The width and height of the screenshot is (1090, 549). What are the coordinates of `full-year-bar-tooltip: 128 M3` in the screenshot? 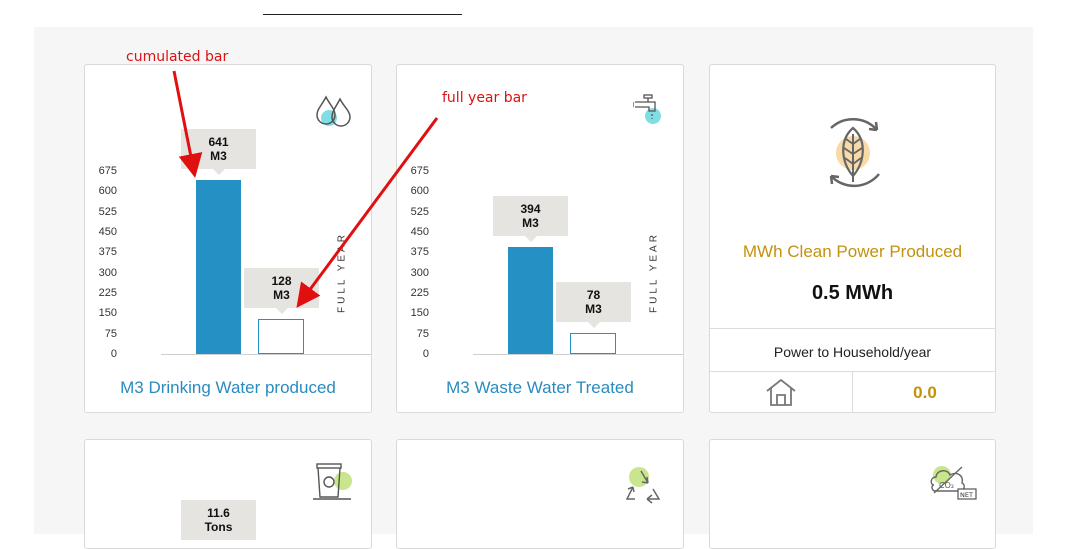 It's located at (281, 291).